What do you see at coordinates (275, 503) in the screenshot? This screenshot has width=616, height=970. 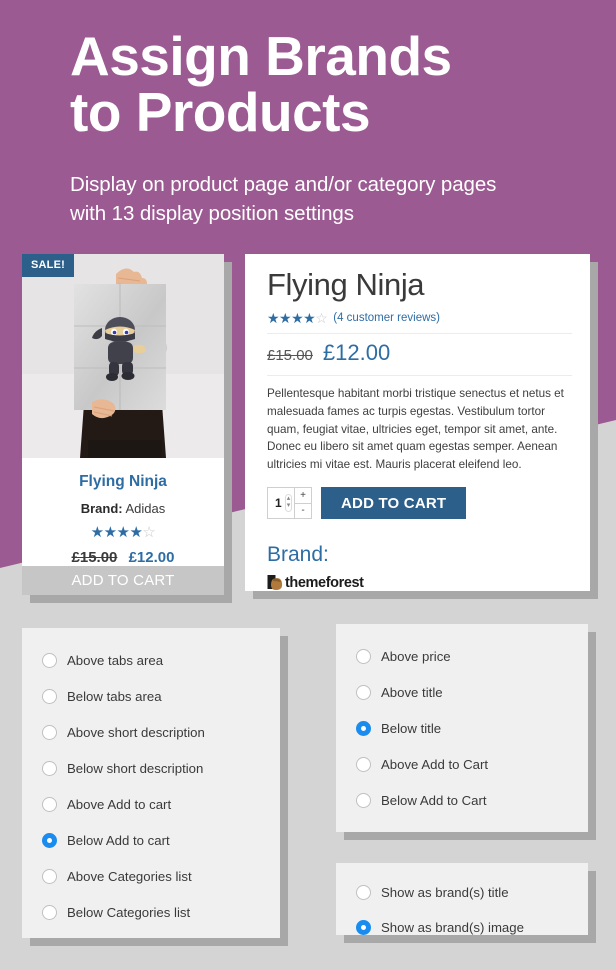 I see `quantity-value: 1` at bounding box center [275, 503].